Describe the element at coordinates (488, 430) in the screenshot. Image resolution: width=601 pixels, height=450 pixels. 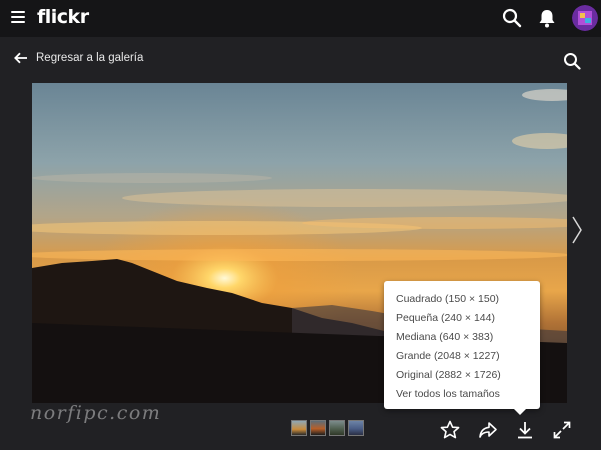
I see `share-icon` at that location.